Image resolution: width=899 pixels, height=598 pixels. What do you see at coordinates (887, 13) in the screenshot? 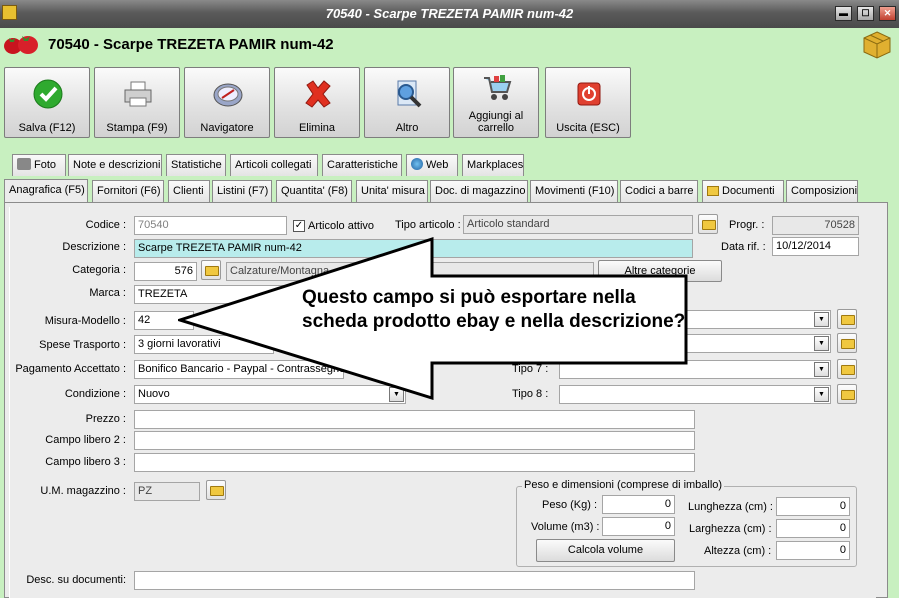
I see `close-button: ✕` at bounding box center [887, 13].